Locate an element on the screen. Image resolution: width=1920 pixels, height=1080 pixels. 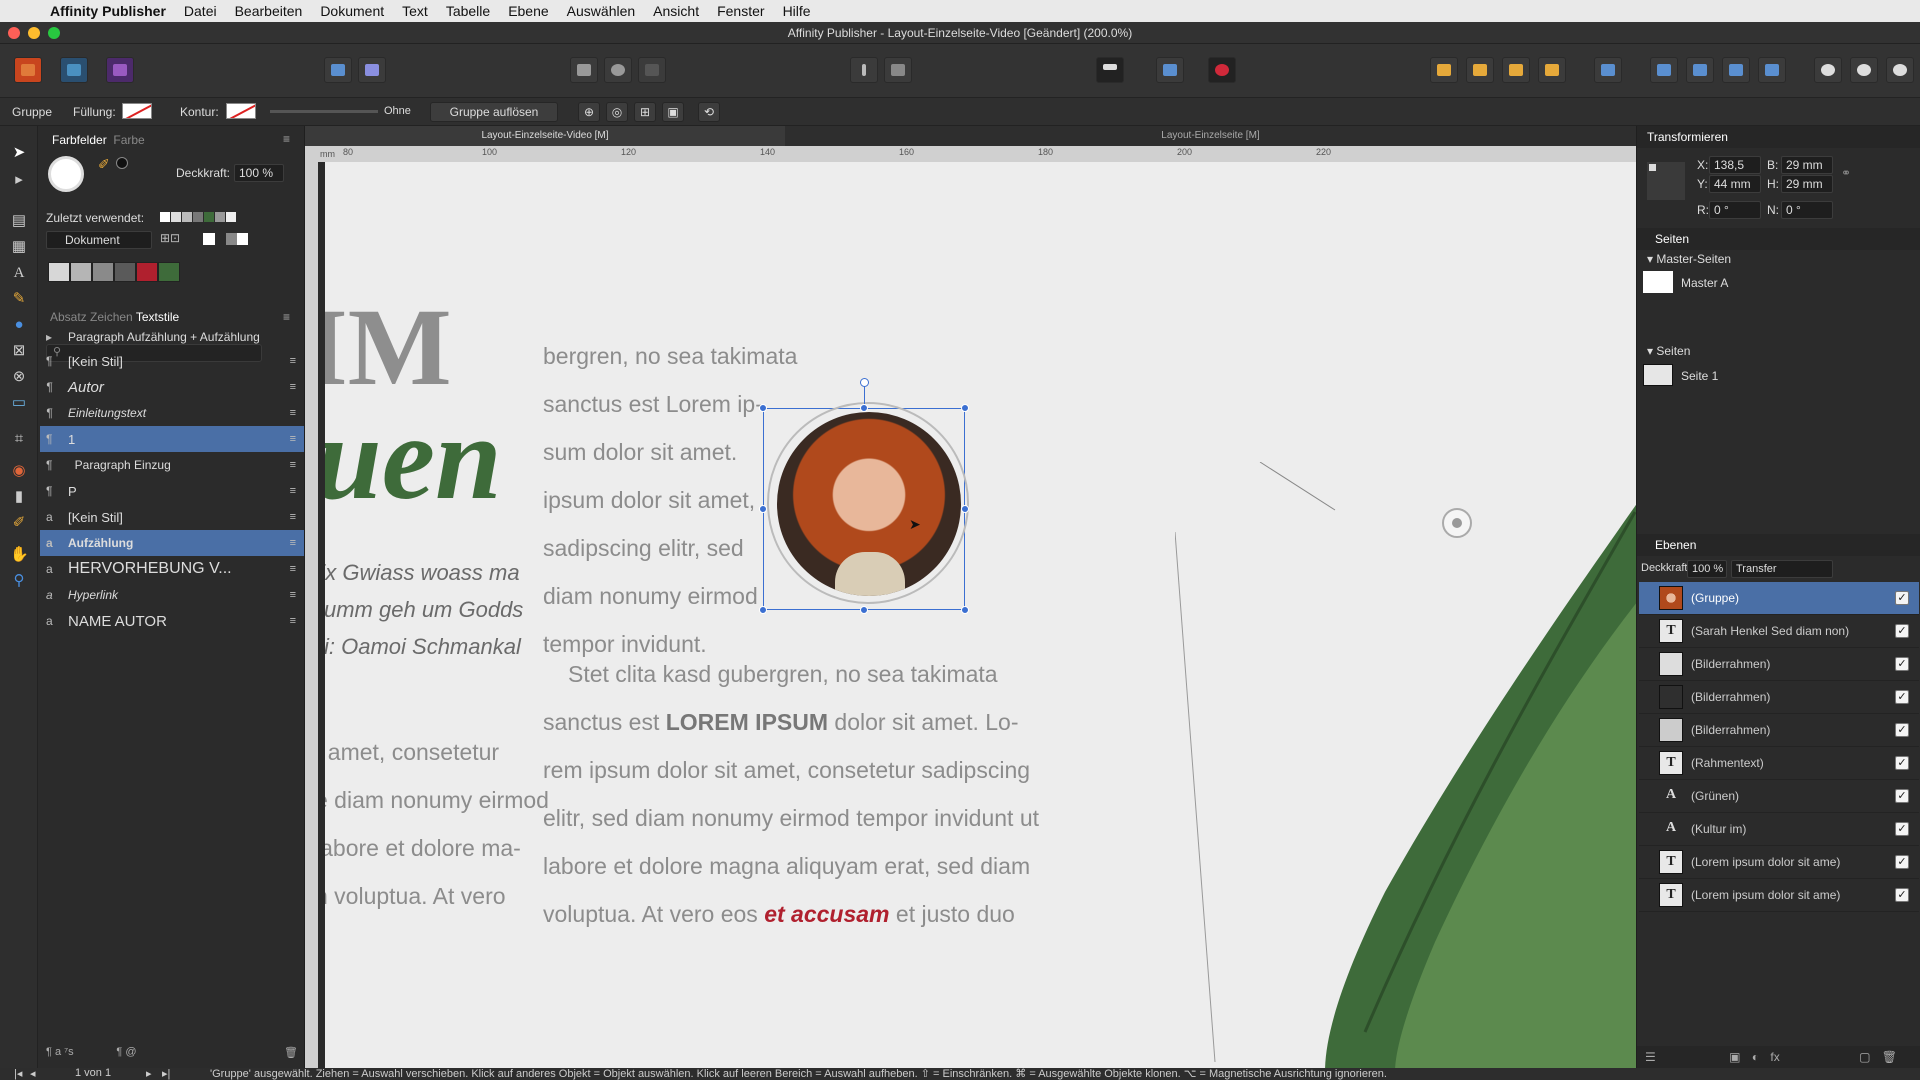
portrait-photo is located at coordinates (869, 504).